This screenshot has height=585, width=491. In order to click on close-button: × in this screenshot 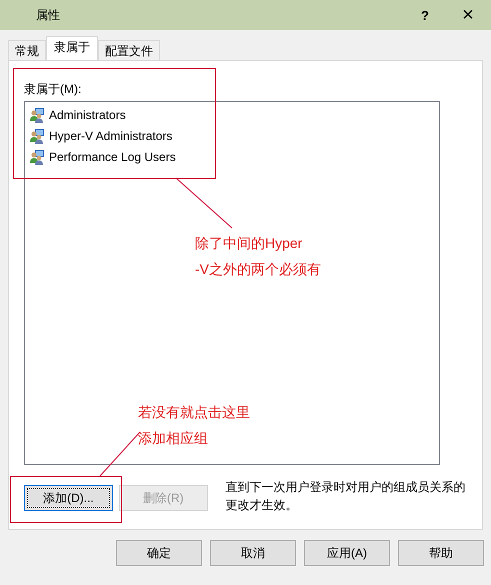, I will do `click(468, 15)`.